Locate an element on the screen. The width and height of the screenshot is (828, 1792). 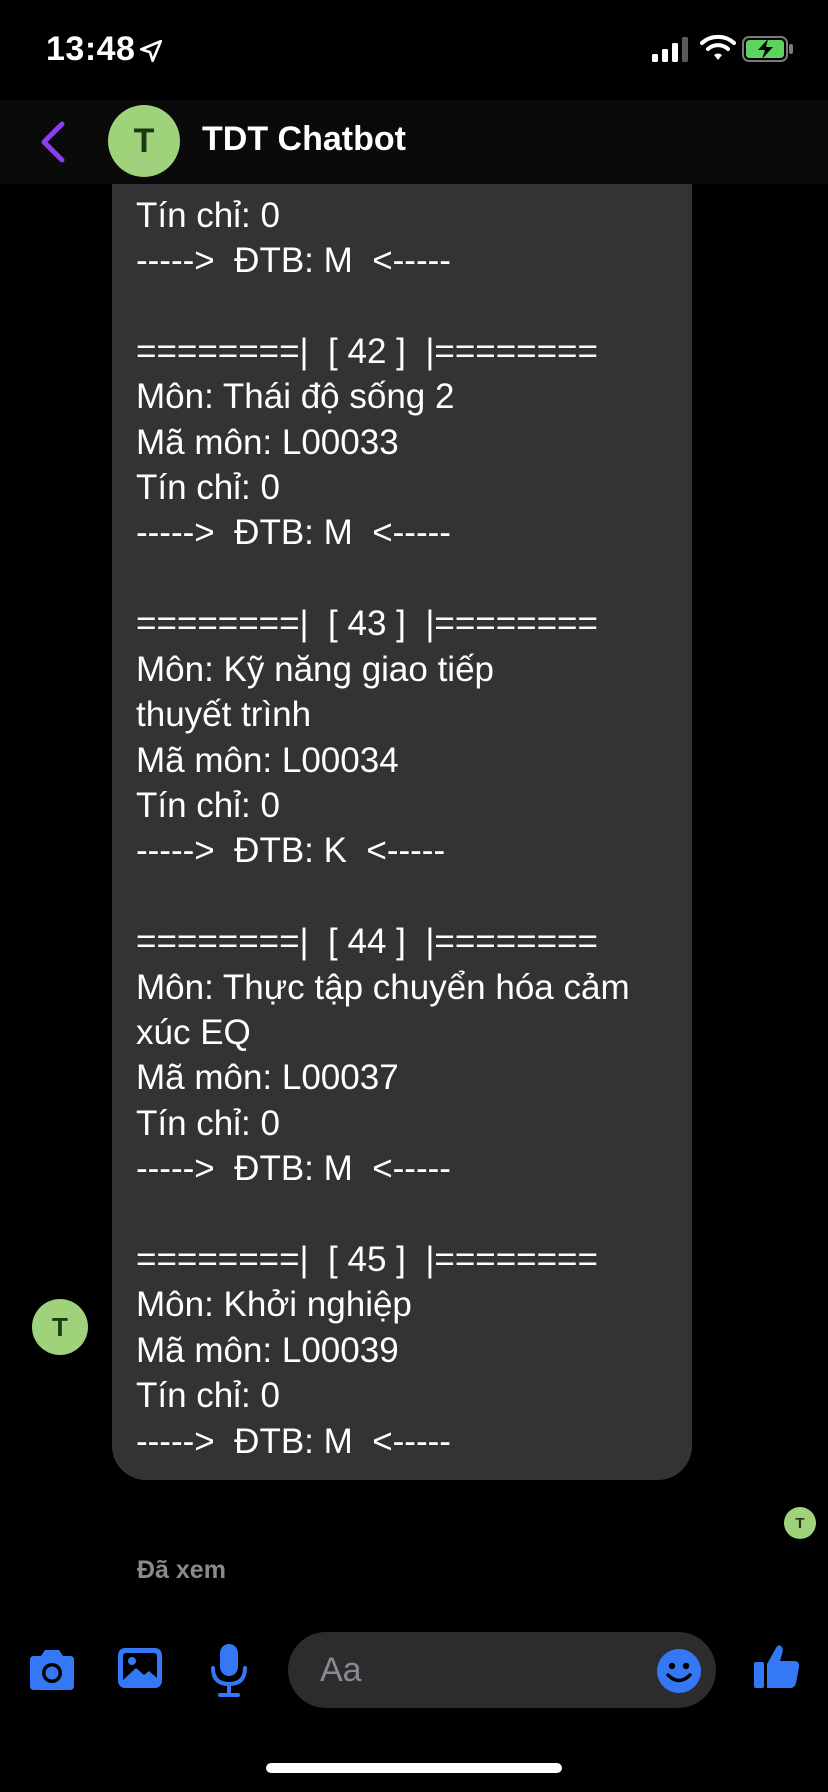
composer-bar is located at coordinates (414, 1670).